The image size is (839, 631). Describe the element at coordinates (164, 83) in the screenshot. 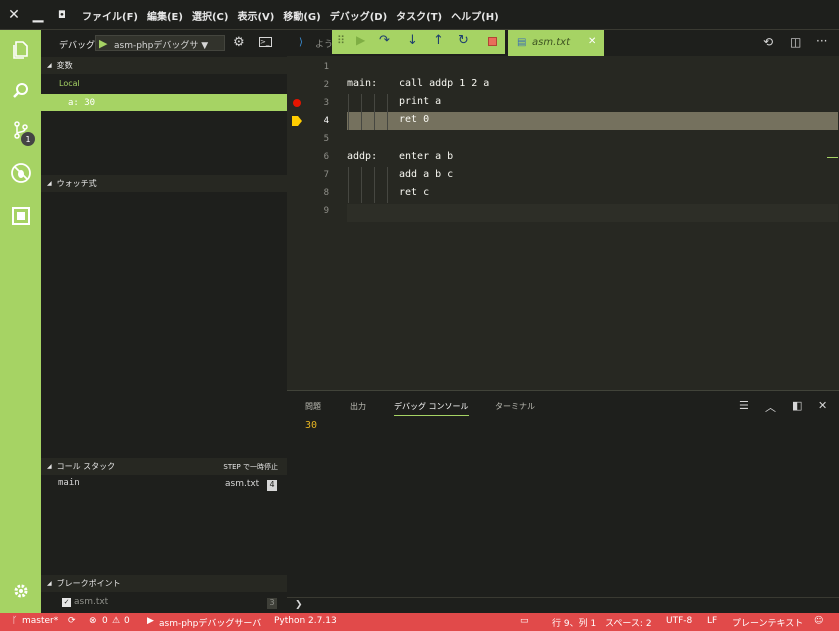

I see `scope-local: Local` at that location.